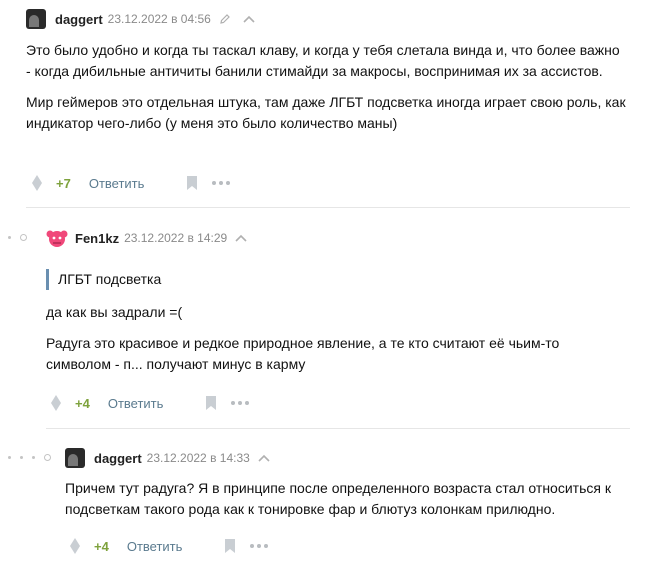 The image size is (650, 565). I want to click on comment-actions: +7 Ответить, so click(131, 183).